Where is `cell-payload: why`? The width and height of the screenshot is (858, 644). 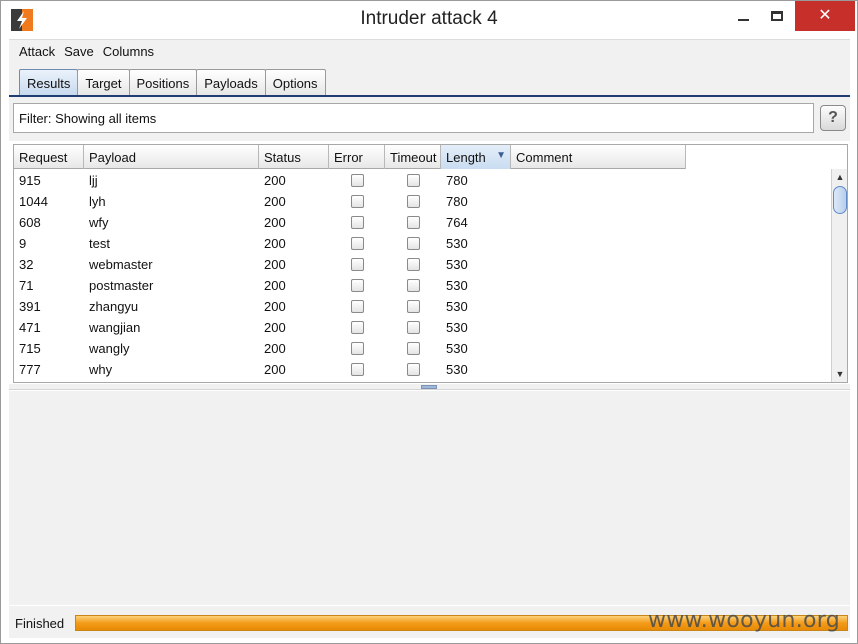 cell-payload: why is located at coordinates (101, 369).